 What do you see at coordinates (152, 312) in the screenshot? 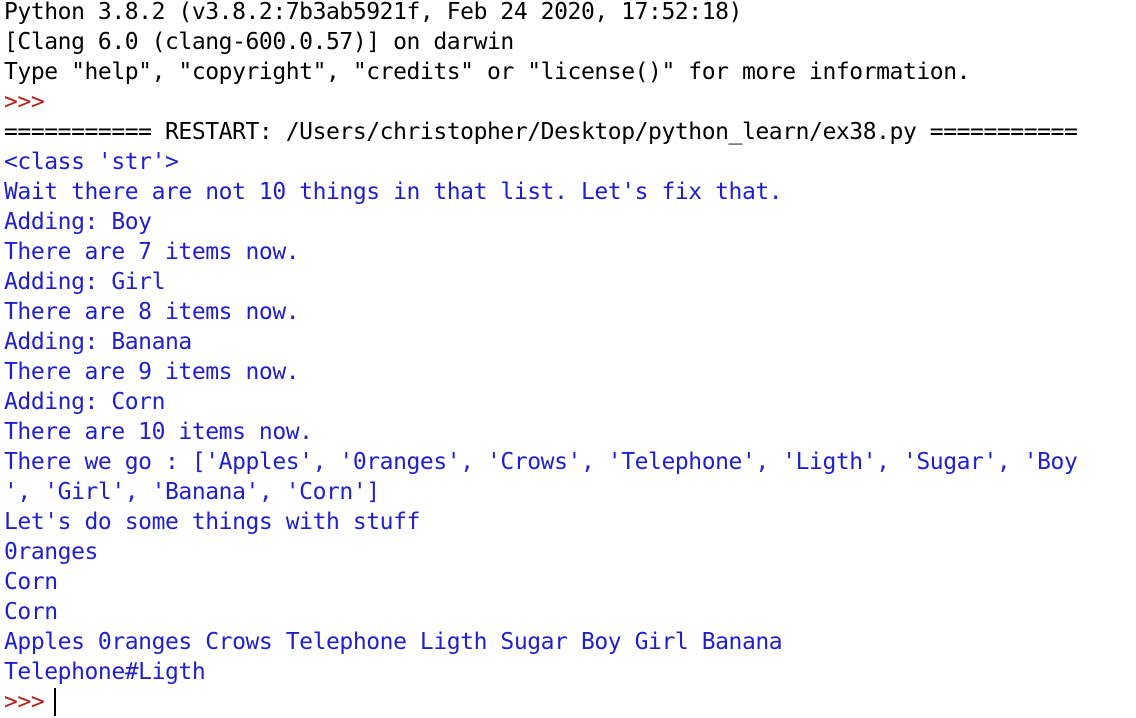
I see `output-line: There are 8 items now.` at bounding box center [152, 312].